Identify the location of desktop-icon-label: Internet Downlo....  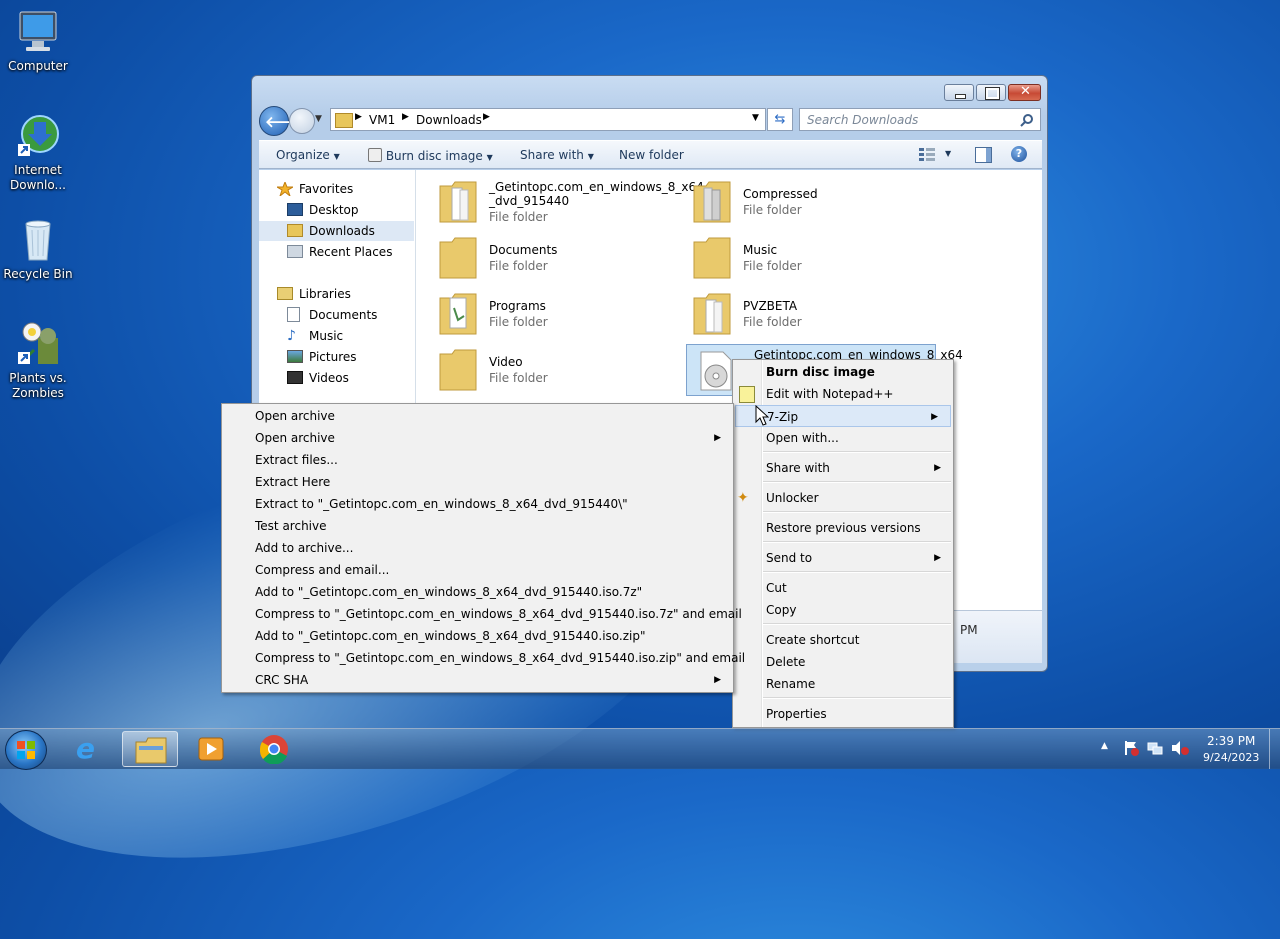
(38, 177).